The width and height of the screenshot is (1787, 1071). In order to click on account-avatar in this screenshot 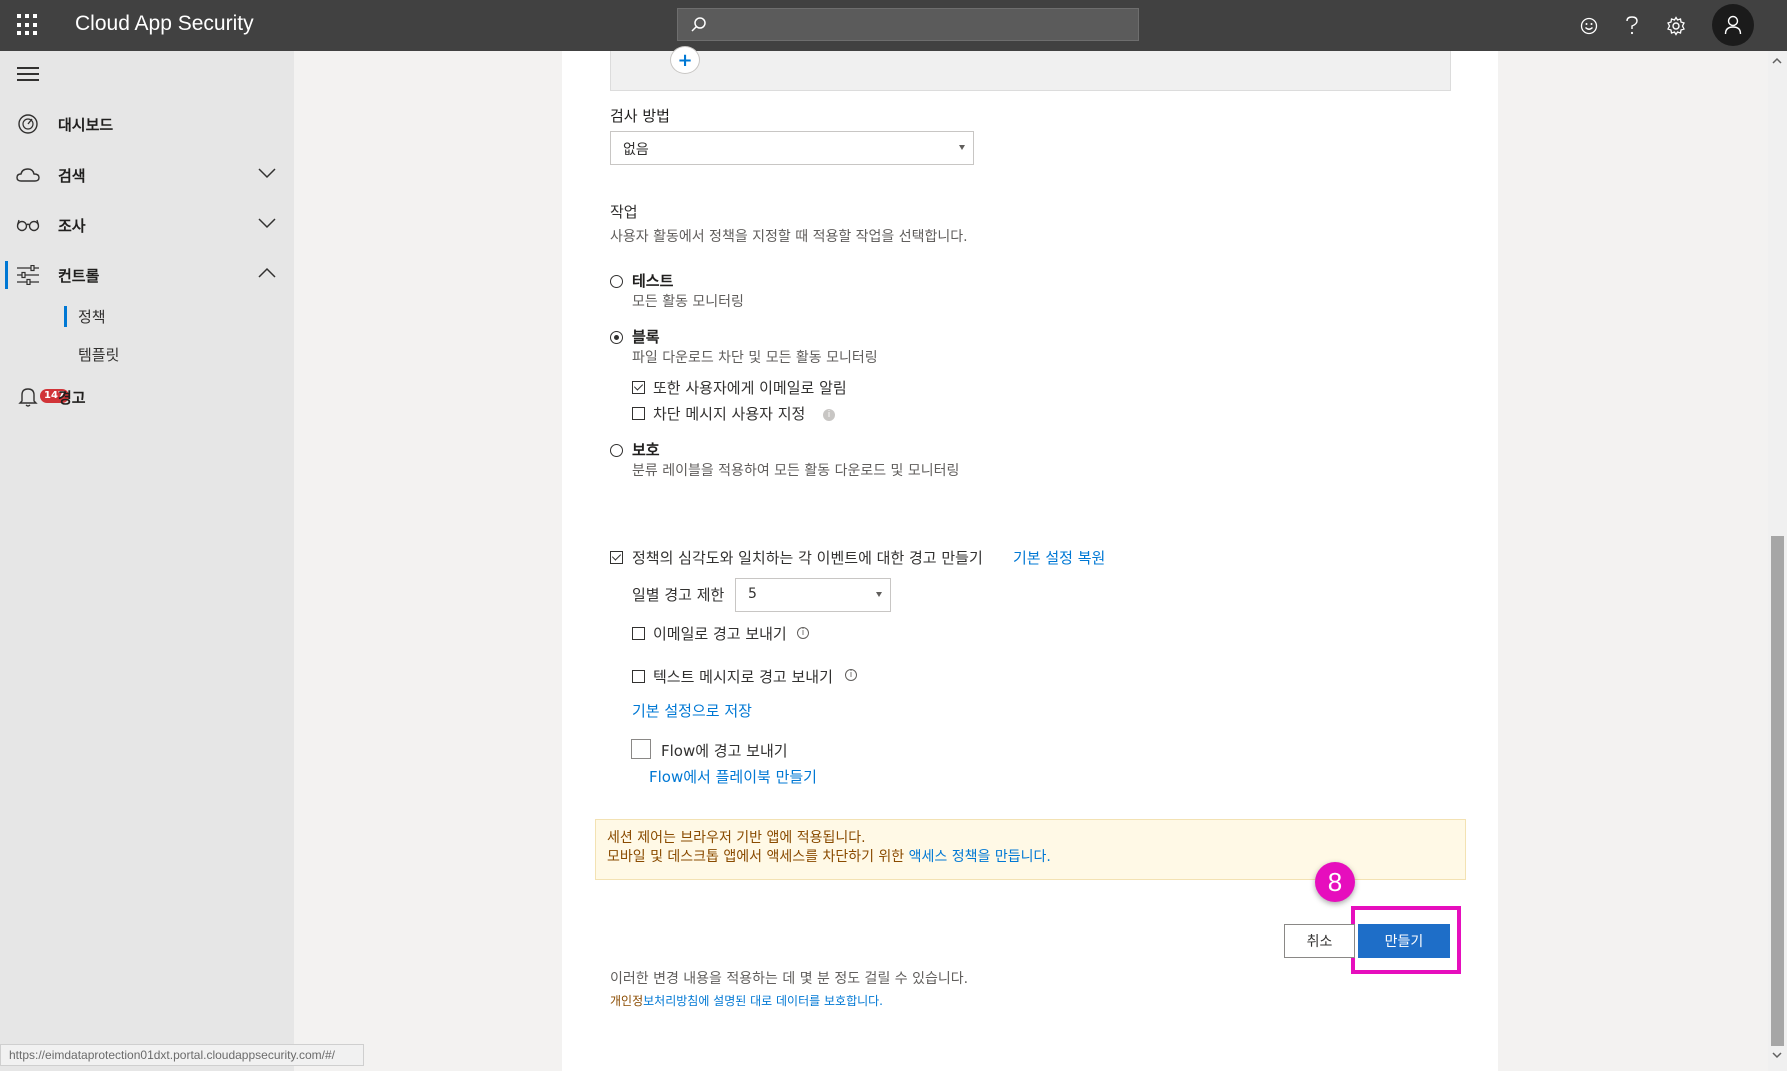, I will do `click(1733, 25)`.